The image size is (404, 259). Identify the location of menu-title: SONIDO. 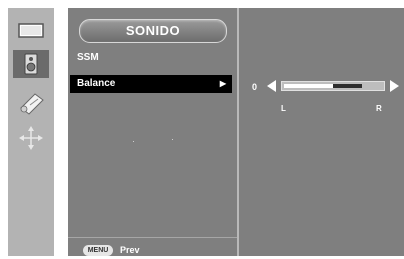
(153, 31).